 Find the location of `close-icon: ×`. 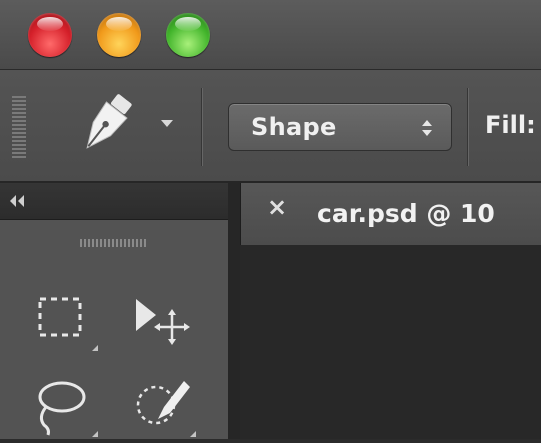

close-icon: × is located at coordinates (277, 207).